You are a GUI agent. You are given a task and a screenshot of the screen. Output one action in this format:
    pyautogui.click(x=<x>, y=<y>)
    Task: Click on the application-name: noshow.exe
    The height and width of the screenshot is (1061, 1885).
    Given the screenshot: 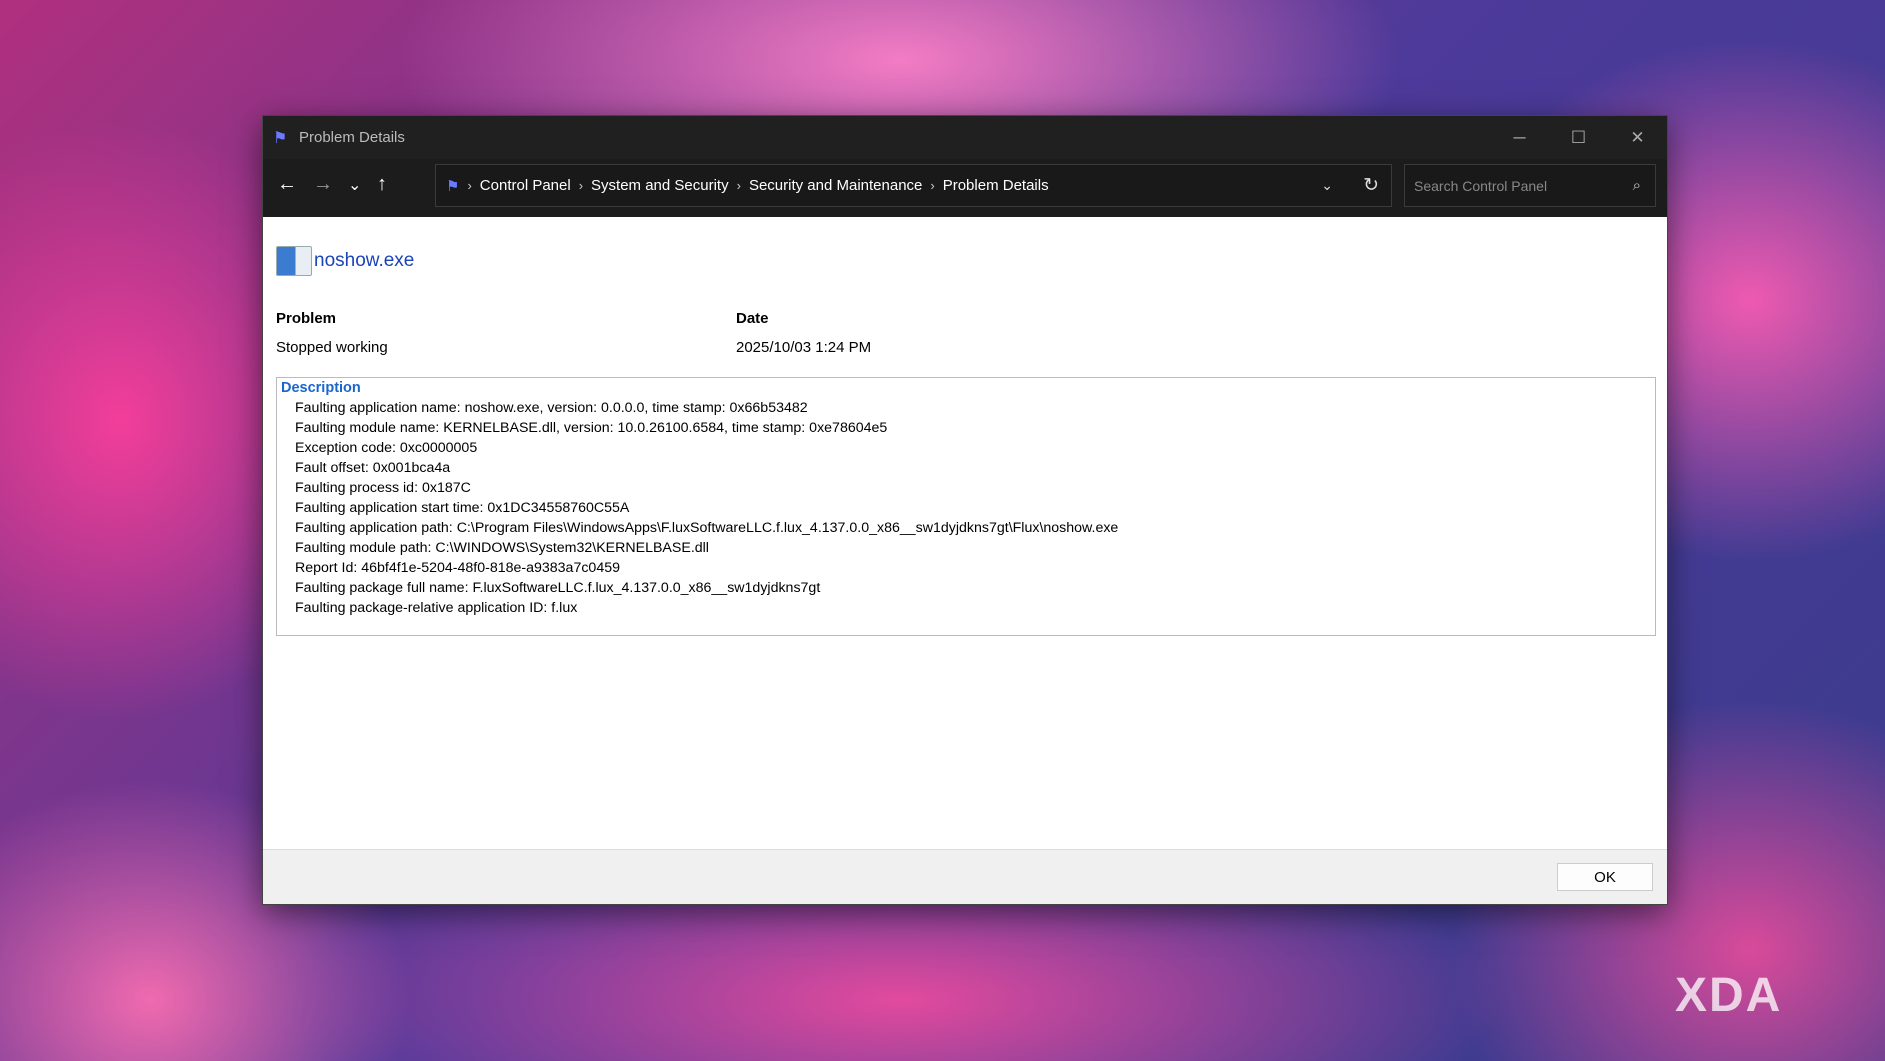 What is the action you would take?
    pyautogui.click(x=364, y=260)
    